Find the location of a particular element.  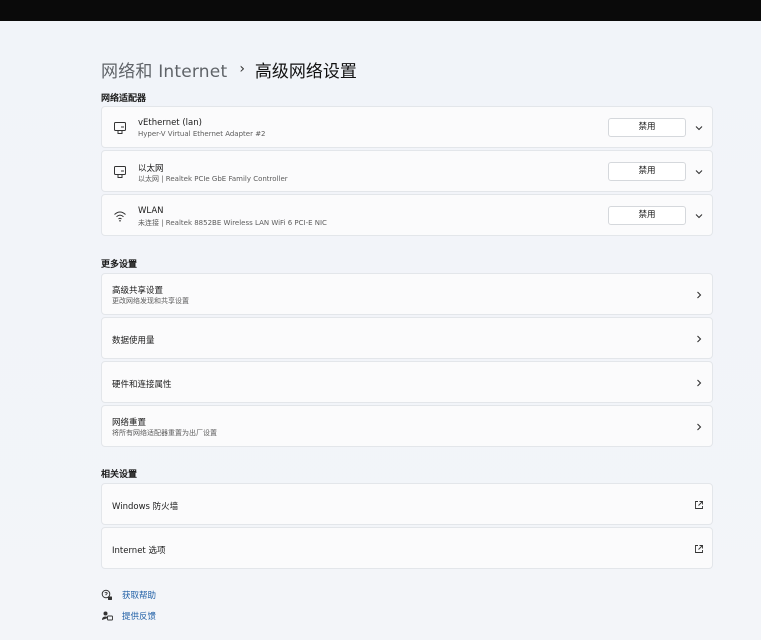

feedback-icon is located at coordinates (107, 616).